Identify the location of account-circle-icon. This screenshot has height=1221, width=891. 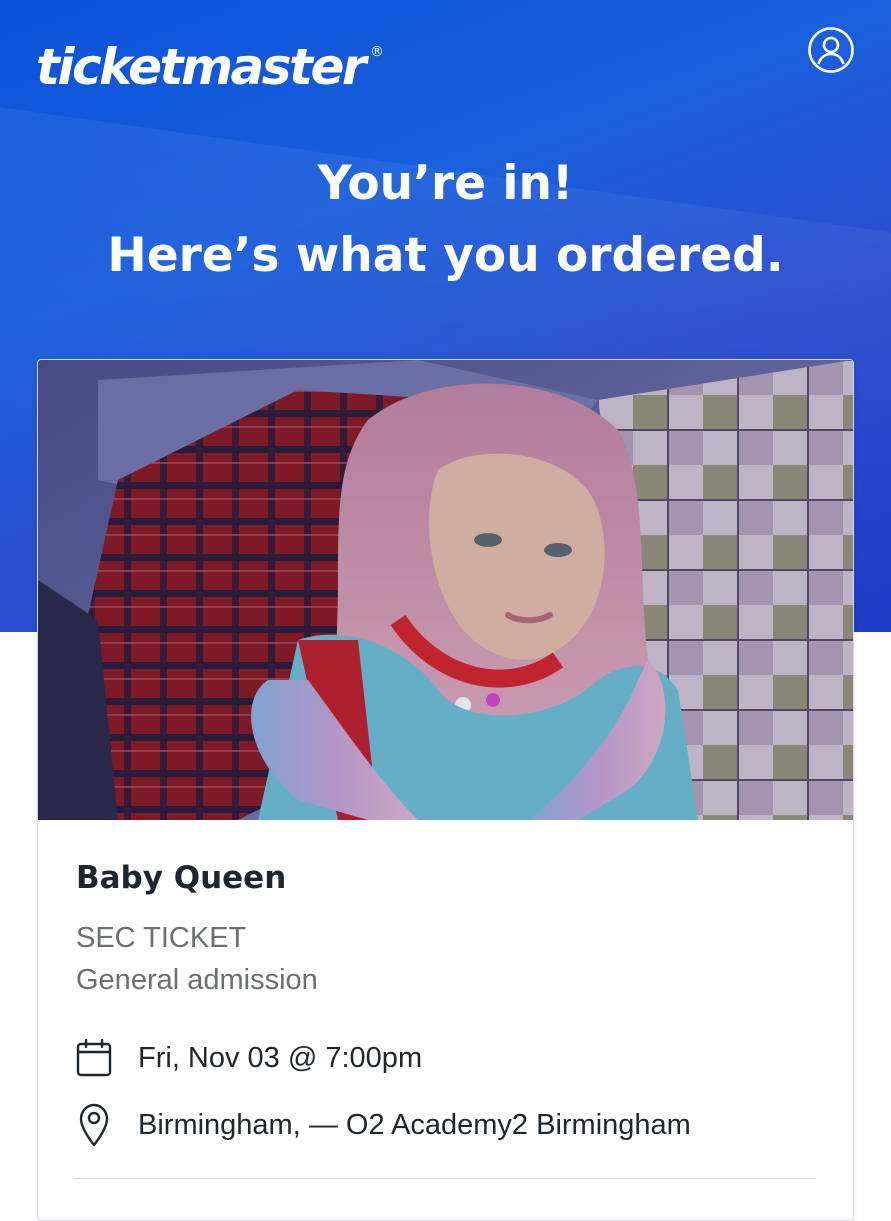
(831, 50).